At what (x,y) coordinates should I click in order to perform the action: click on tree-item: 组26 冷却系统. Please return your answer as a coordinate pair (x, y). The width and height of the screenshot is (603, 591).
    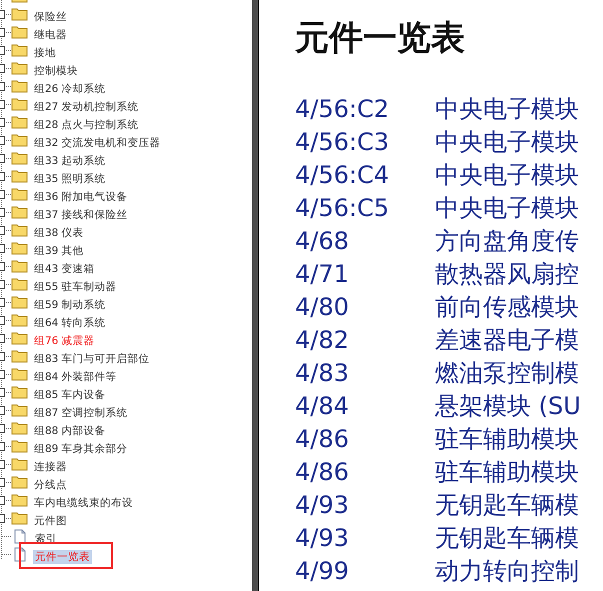
    Looking at the image, I should click on (70, 89).